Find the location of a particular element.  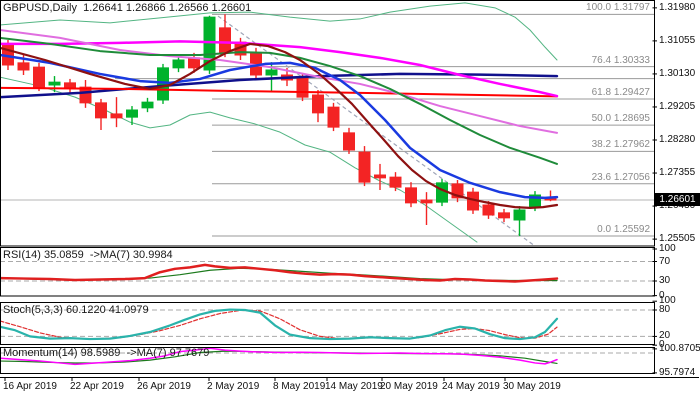

candle-21-May-2019 is located at coordinates (395, 182).